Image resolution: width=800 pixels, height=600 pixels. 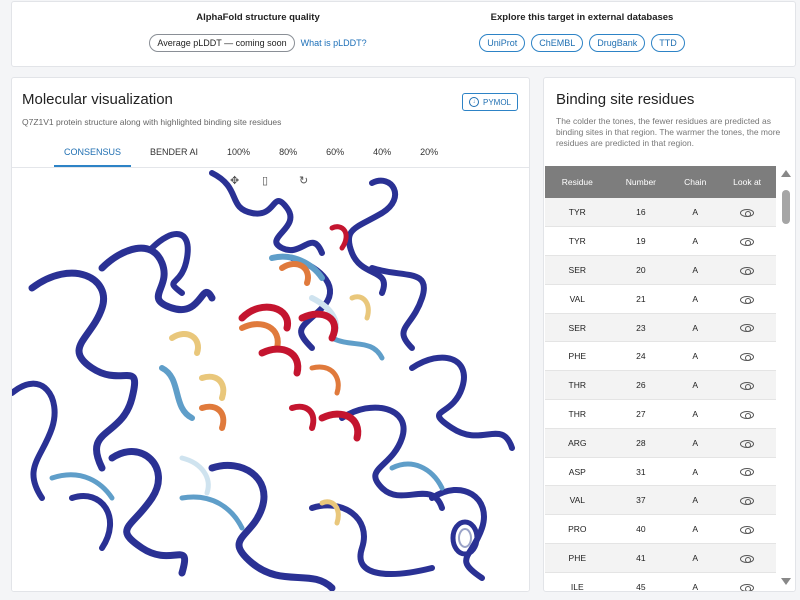 What do you see at coordinates (577, 529) in the screenshot?
I see `cell-residue: PRO` at bounding box center [577, 529].